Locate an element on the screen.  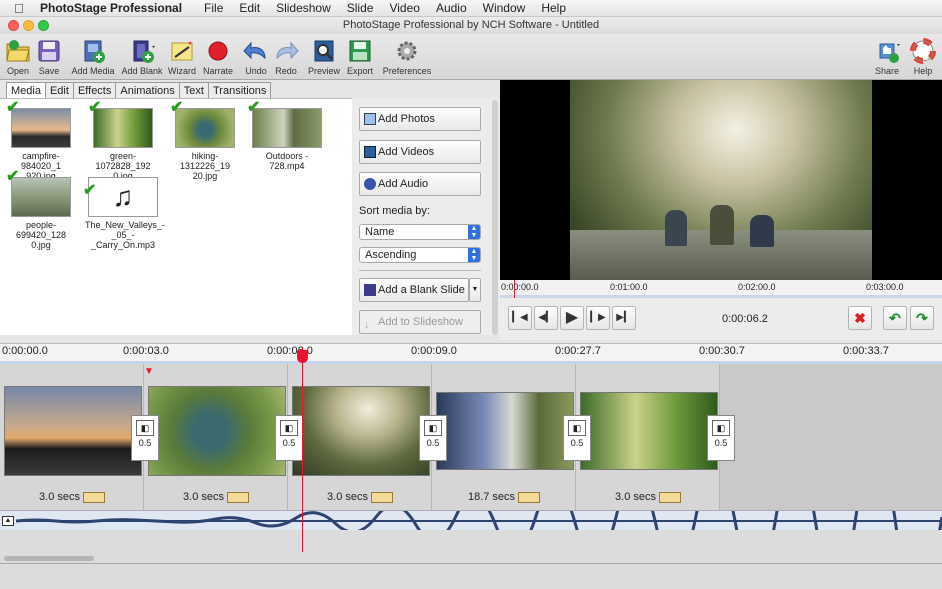
ruler-tick: 0:02:00.0 is located at coordinates (757, 287).